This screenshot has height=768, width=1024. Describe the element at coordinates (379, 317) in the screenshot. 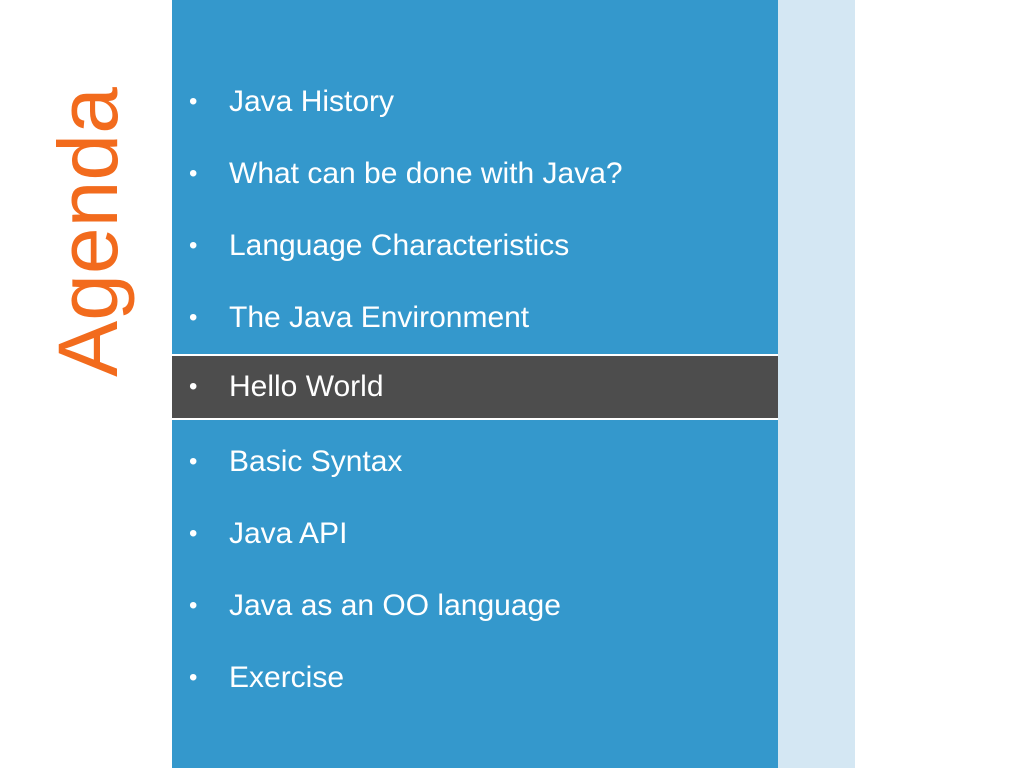

I see `agenda-item-label: The Java Environment` at that location.